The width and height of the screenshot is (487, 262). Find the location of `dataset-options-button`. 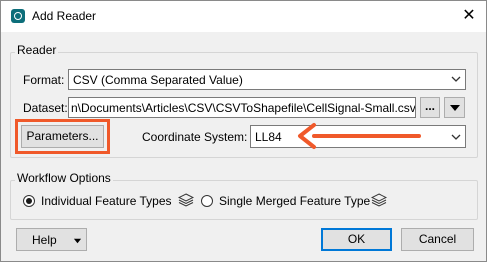

dataset-options-button is located at coordinates (454, 107).